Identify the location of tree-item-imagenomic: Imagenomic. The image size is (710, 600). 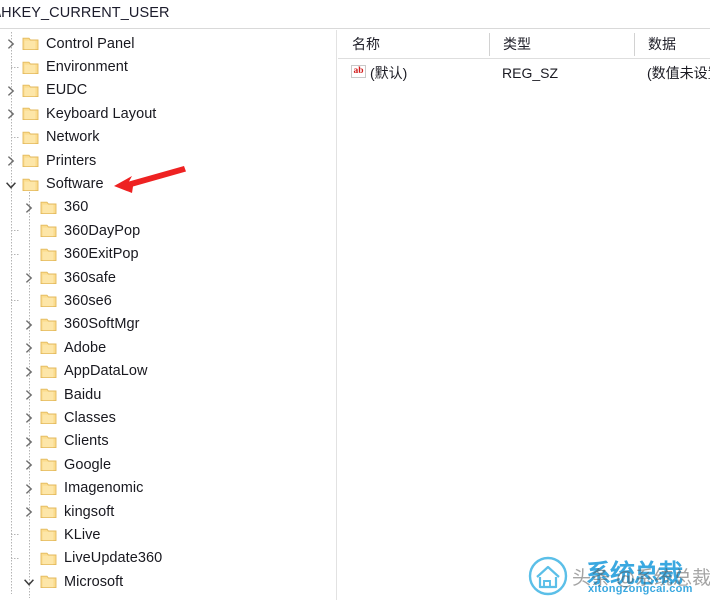
(160, 487).